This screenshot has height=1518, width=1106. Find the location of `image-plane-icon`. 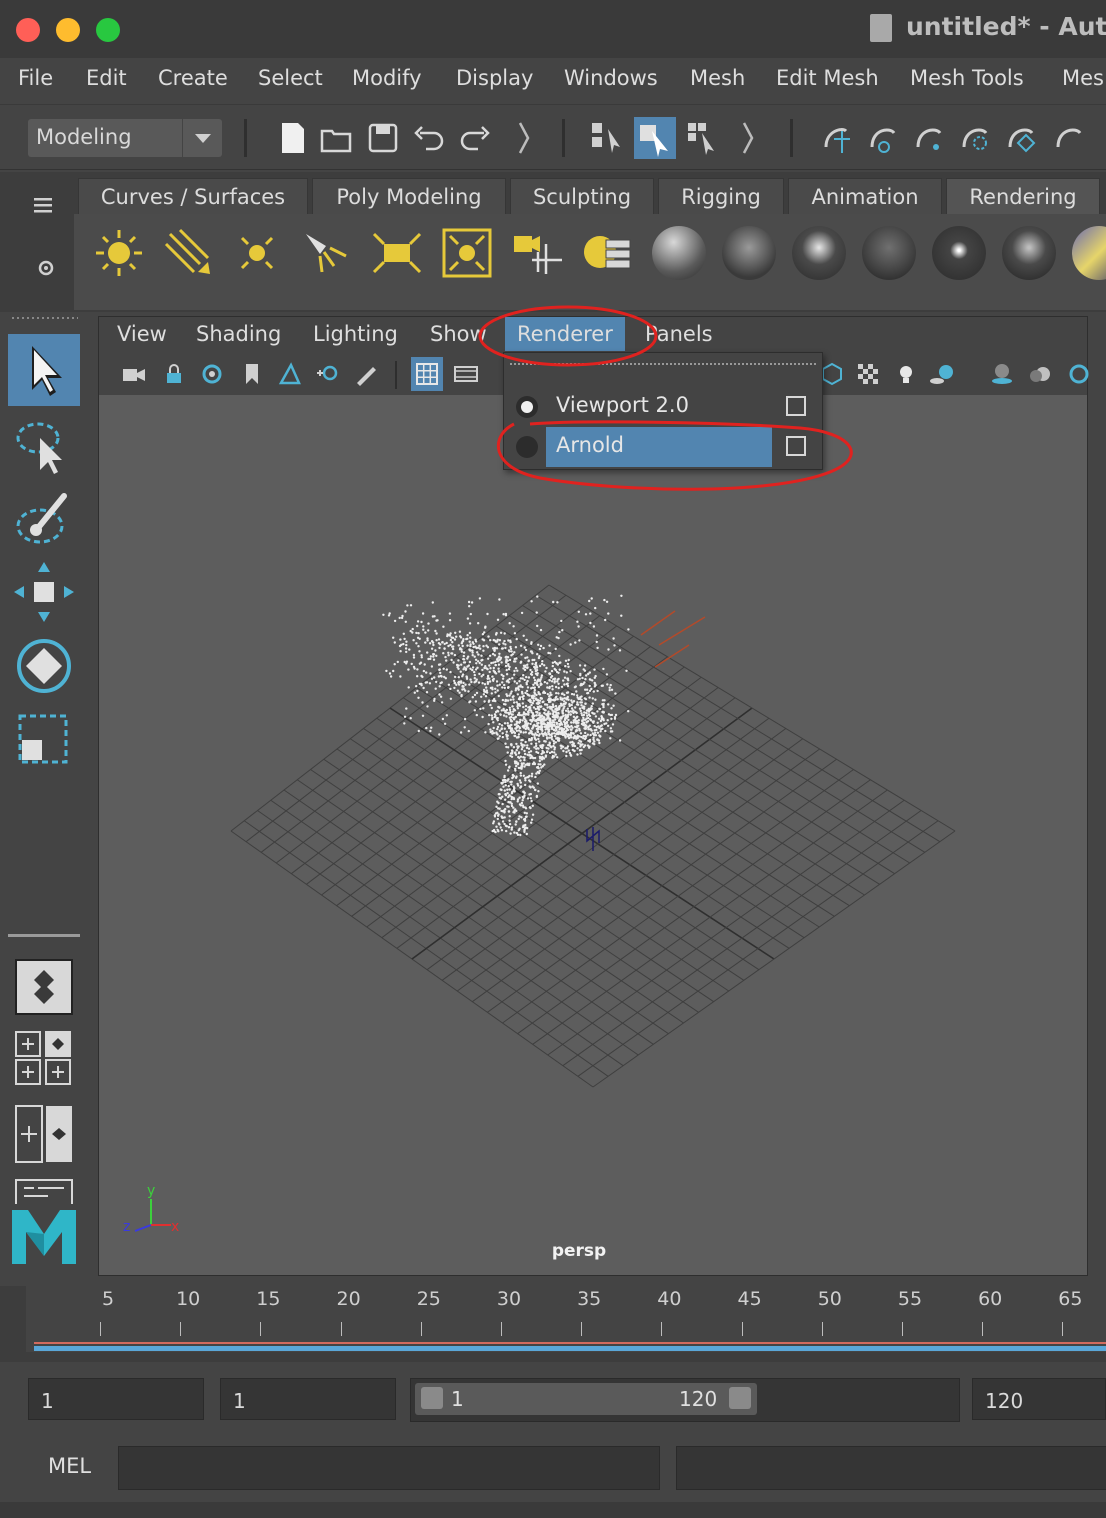

image-plane-icon is located at coordinates (290, 374).